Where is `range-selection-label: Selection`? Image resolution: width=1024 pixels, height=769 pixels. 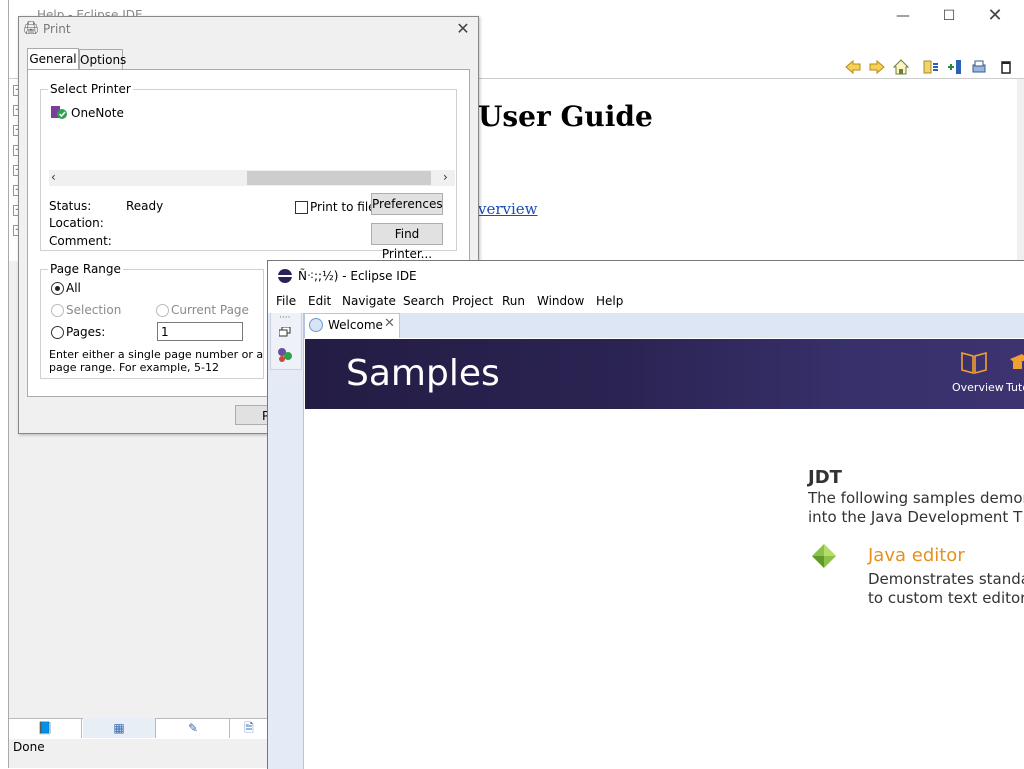 range-selection-label: Selection is located at coordinates (94, 310).